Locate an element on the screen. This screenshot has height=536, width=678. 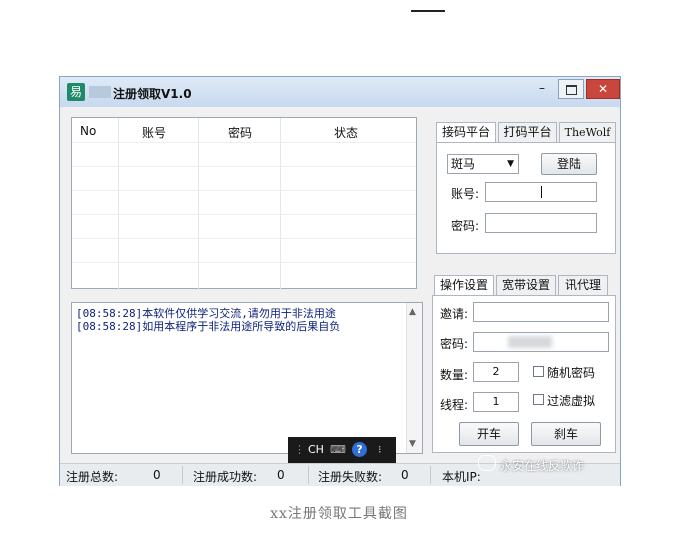
login-button: 登陆 is located at coordinates (569, 164).